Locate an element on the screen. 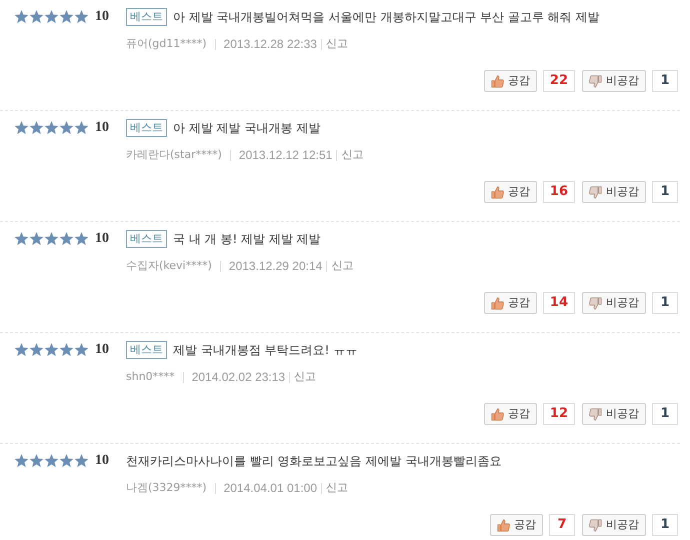 The height and width of the screenshot is (540, 690). author-name: 퓨어(gd11****) is located at coordinates (166, 44).